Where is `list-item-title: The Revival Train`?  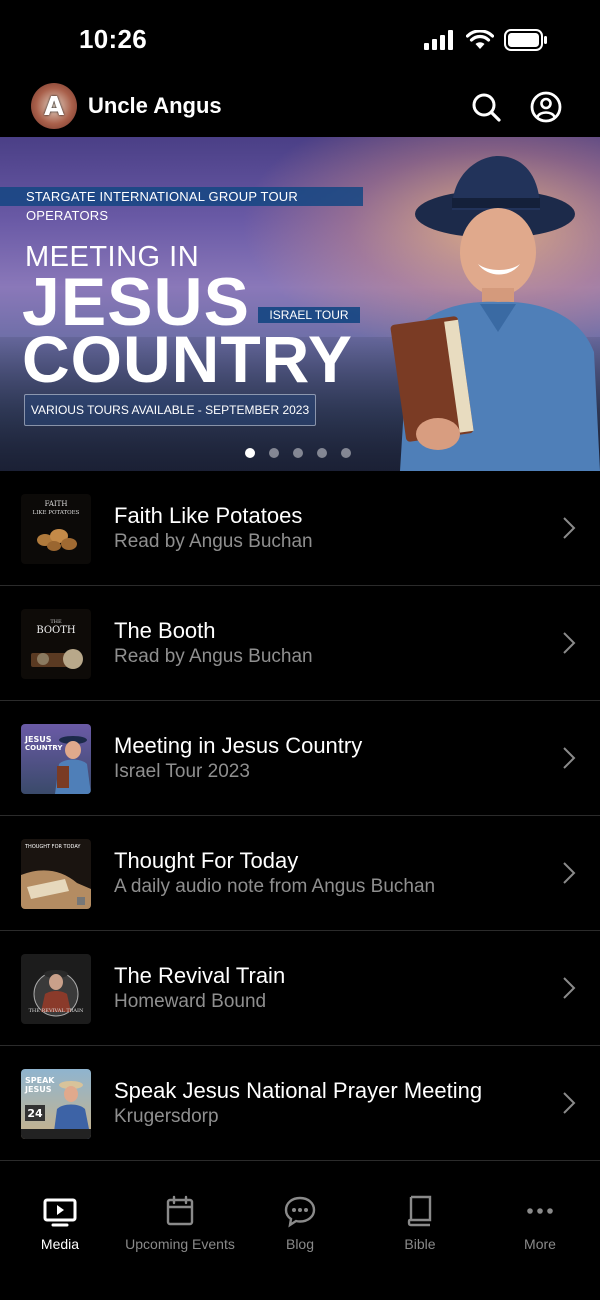 list-item-title: The Revival Train is located at coordinates (200, 975).